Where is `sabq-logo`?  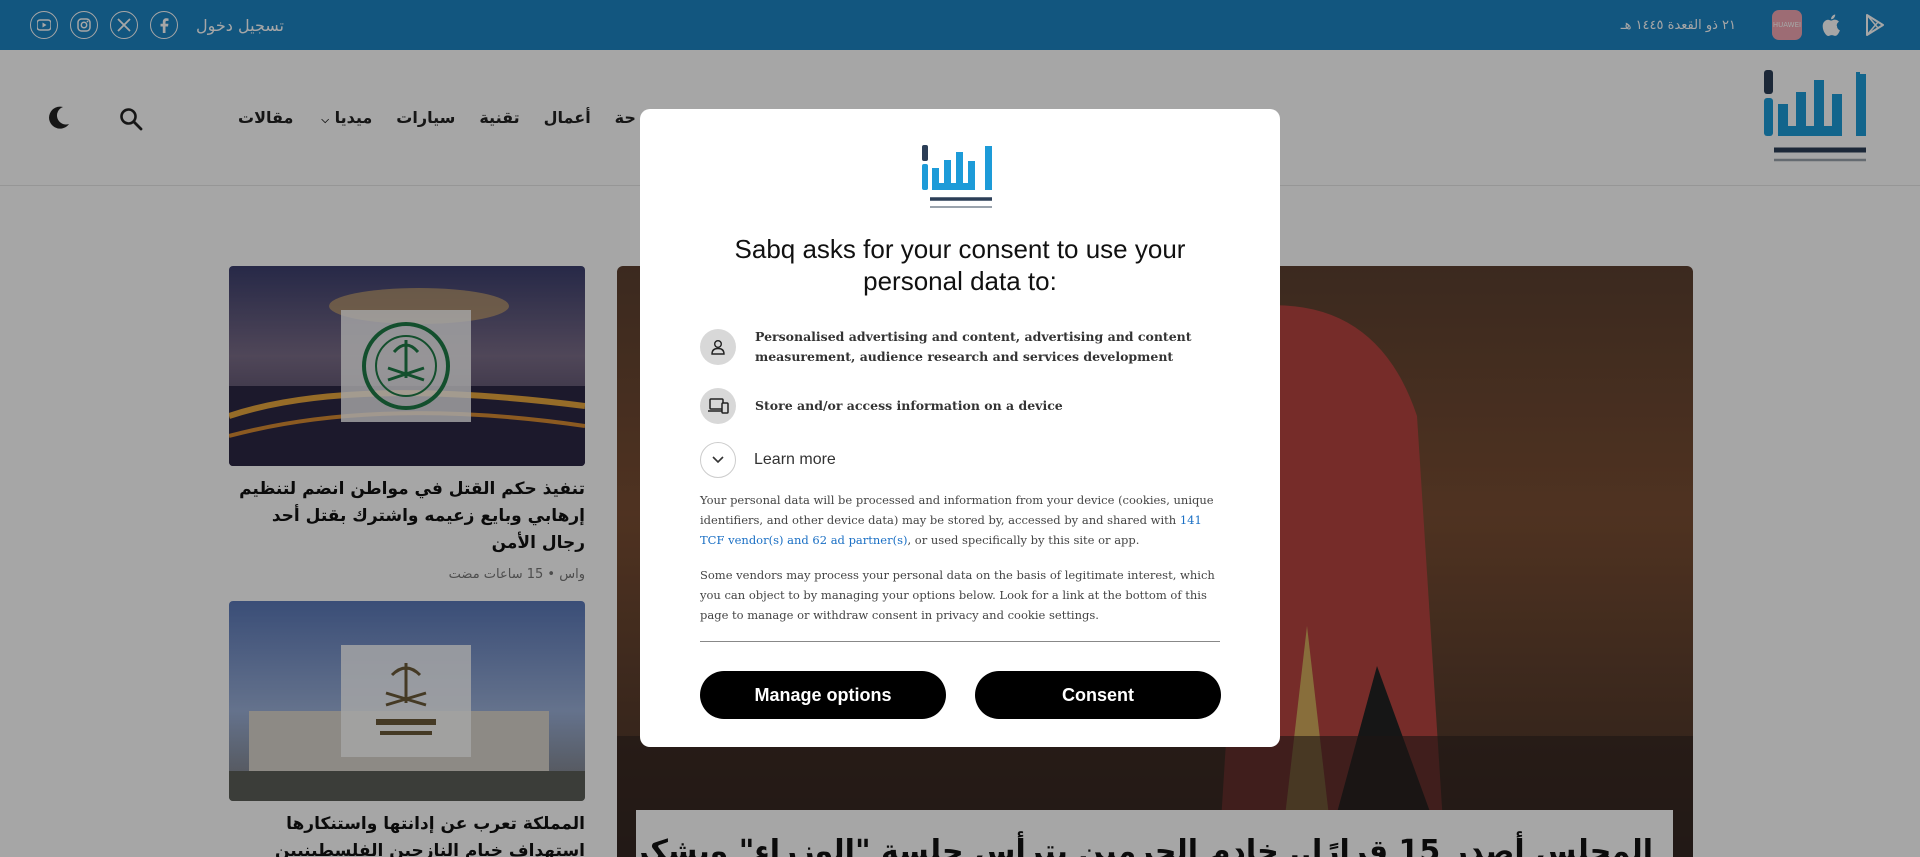
sabq-logo is located at coordinates (957, 176).